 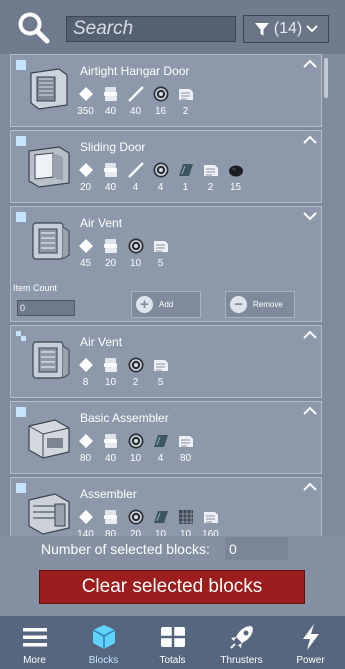 I want to click on search-field, so click(x=151, y=29).